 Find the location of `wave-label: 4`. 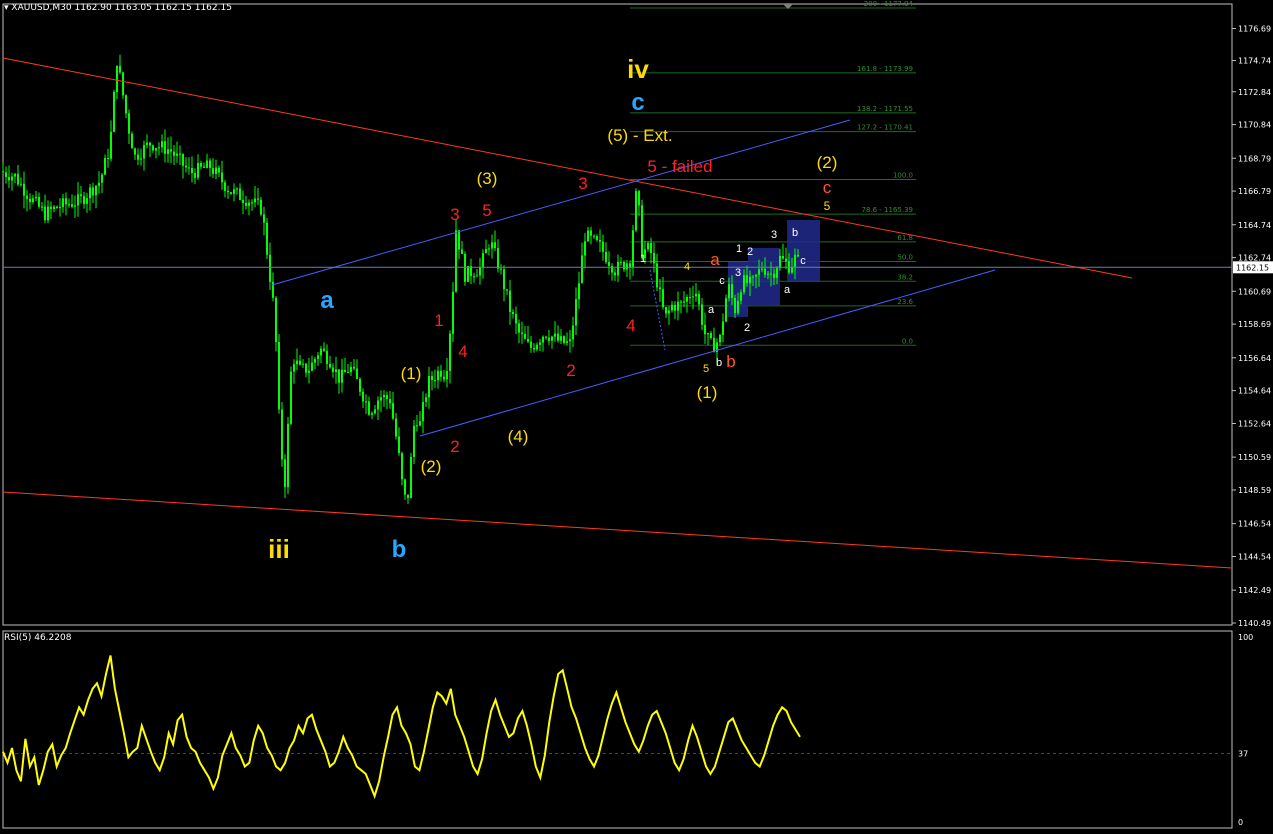

wave-label: 4 is located at coordinates (462, 351).